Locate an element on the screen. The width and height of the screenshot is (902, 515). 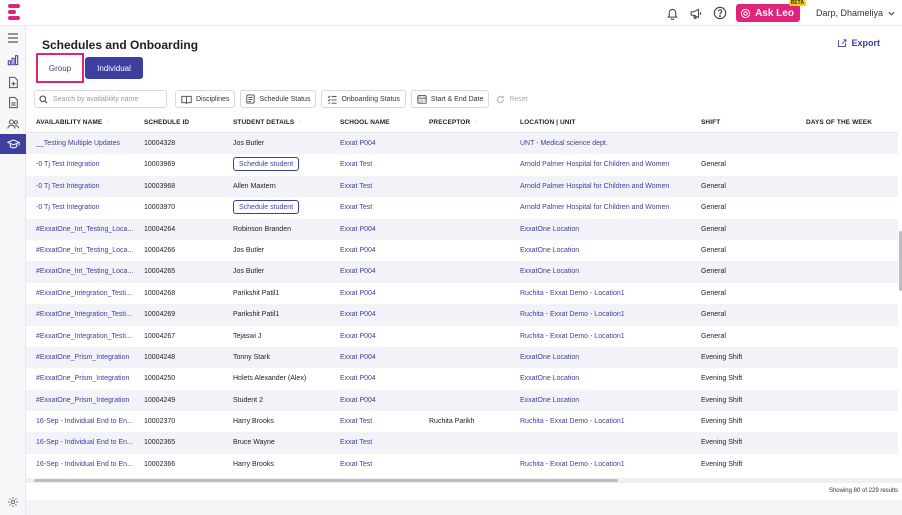
start-end-date-filter-button: Start & End Date is located at coordinates (450, 99).